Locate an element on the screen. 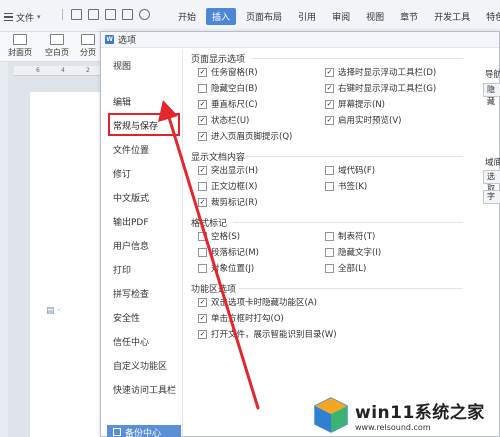 The width and height of the screenshot is (500, 437). tab-insert: 插入 is located at coordinates (221, 16).